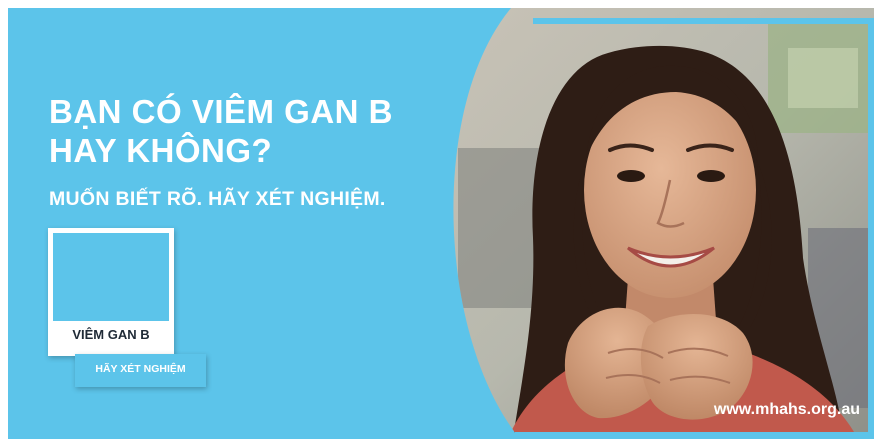 This screenshot has height=447, width=879. Describe the element at coordinates (221, 131) in the screenshot. I see `headline: BẠN CÓ VIÊM GAN B HAY KHÔNG?` at that location.